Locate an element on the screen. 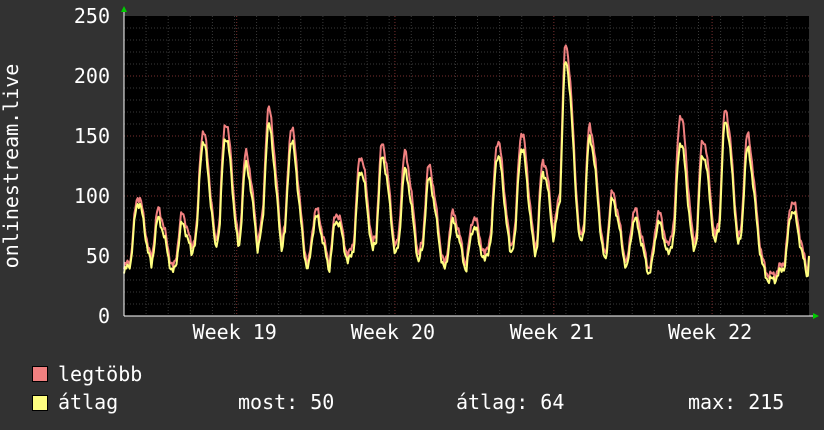  stat-current: most: 50 is located at coordinates (286, 402).